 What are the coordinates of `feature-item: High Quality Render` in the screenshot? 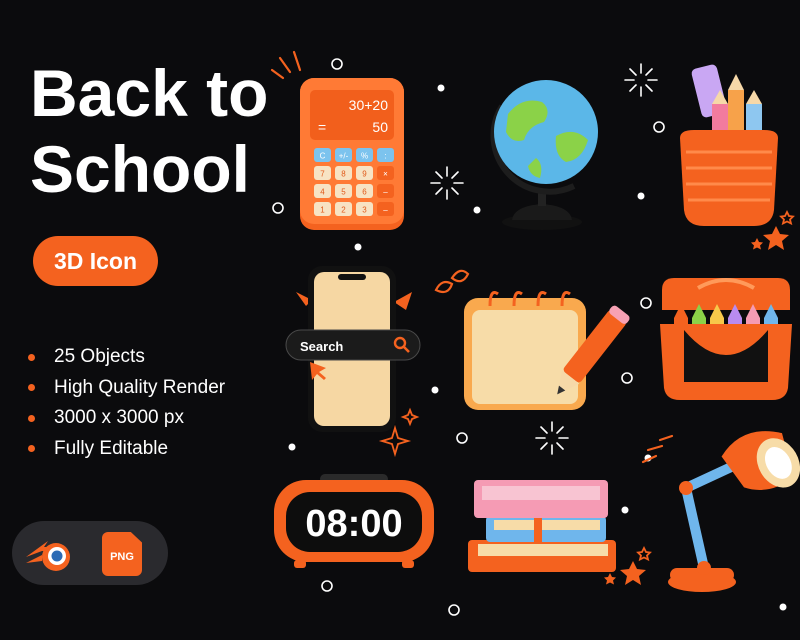 It's located at (126, 388).